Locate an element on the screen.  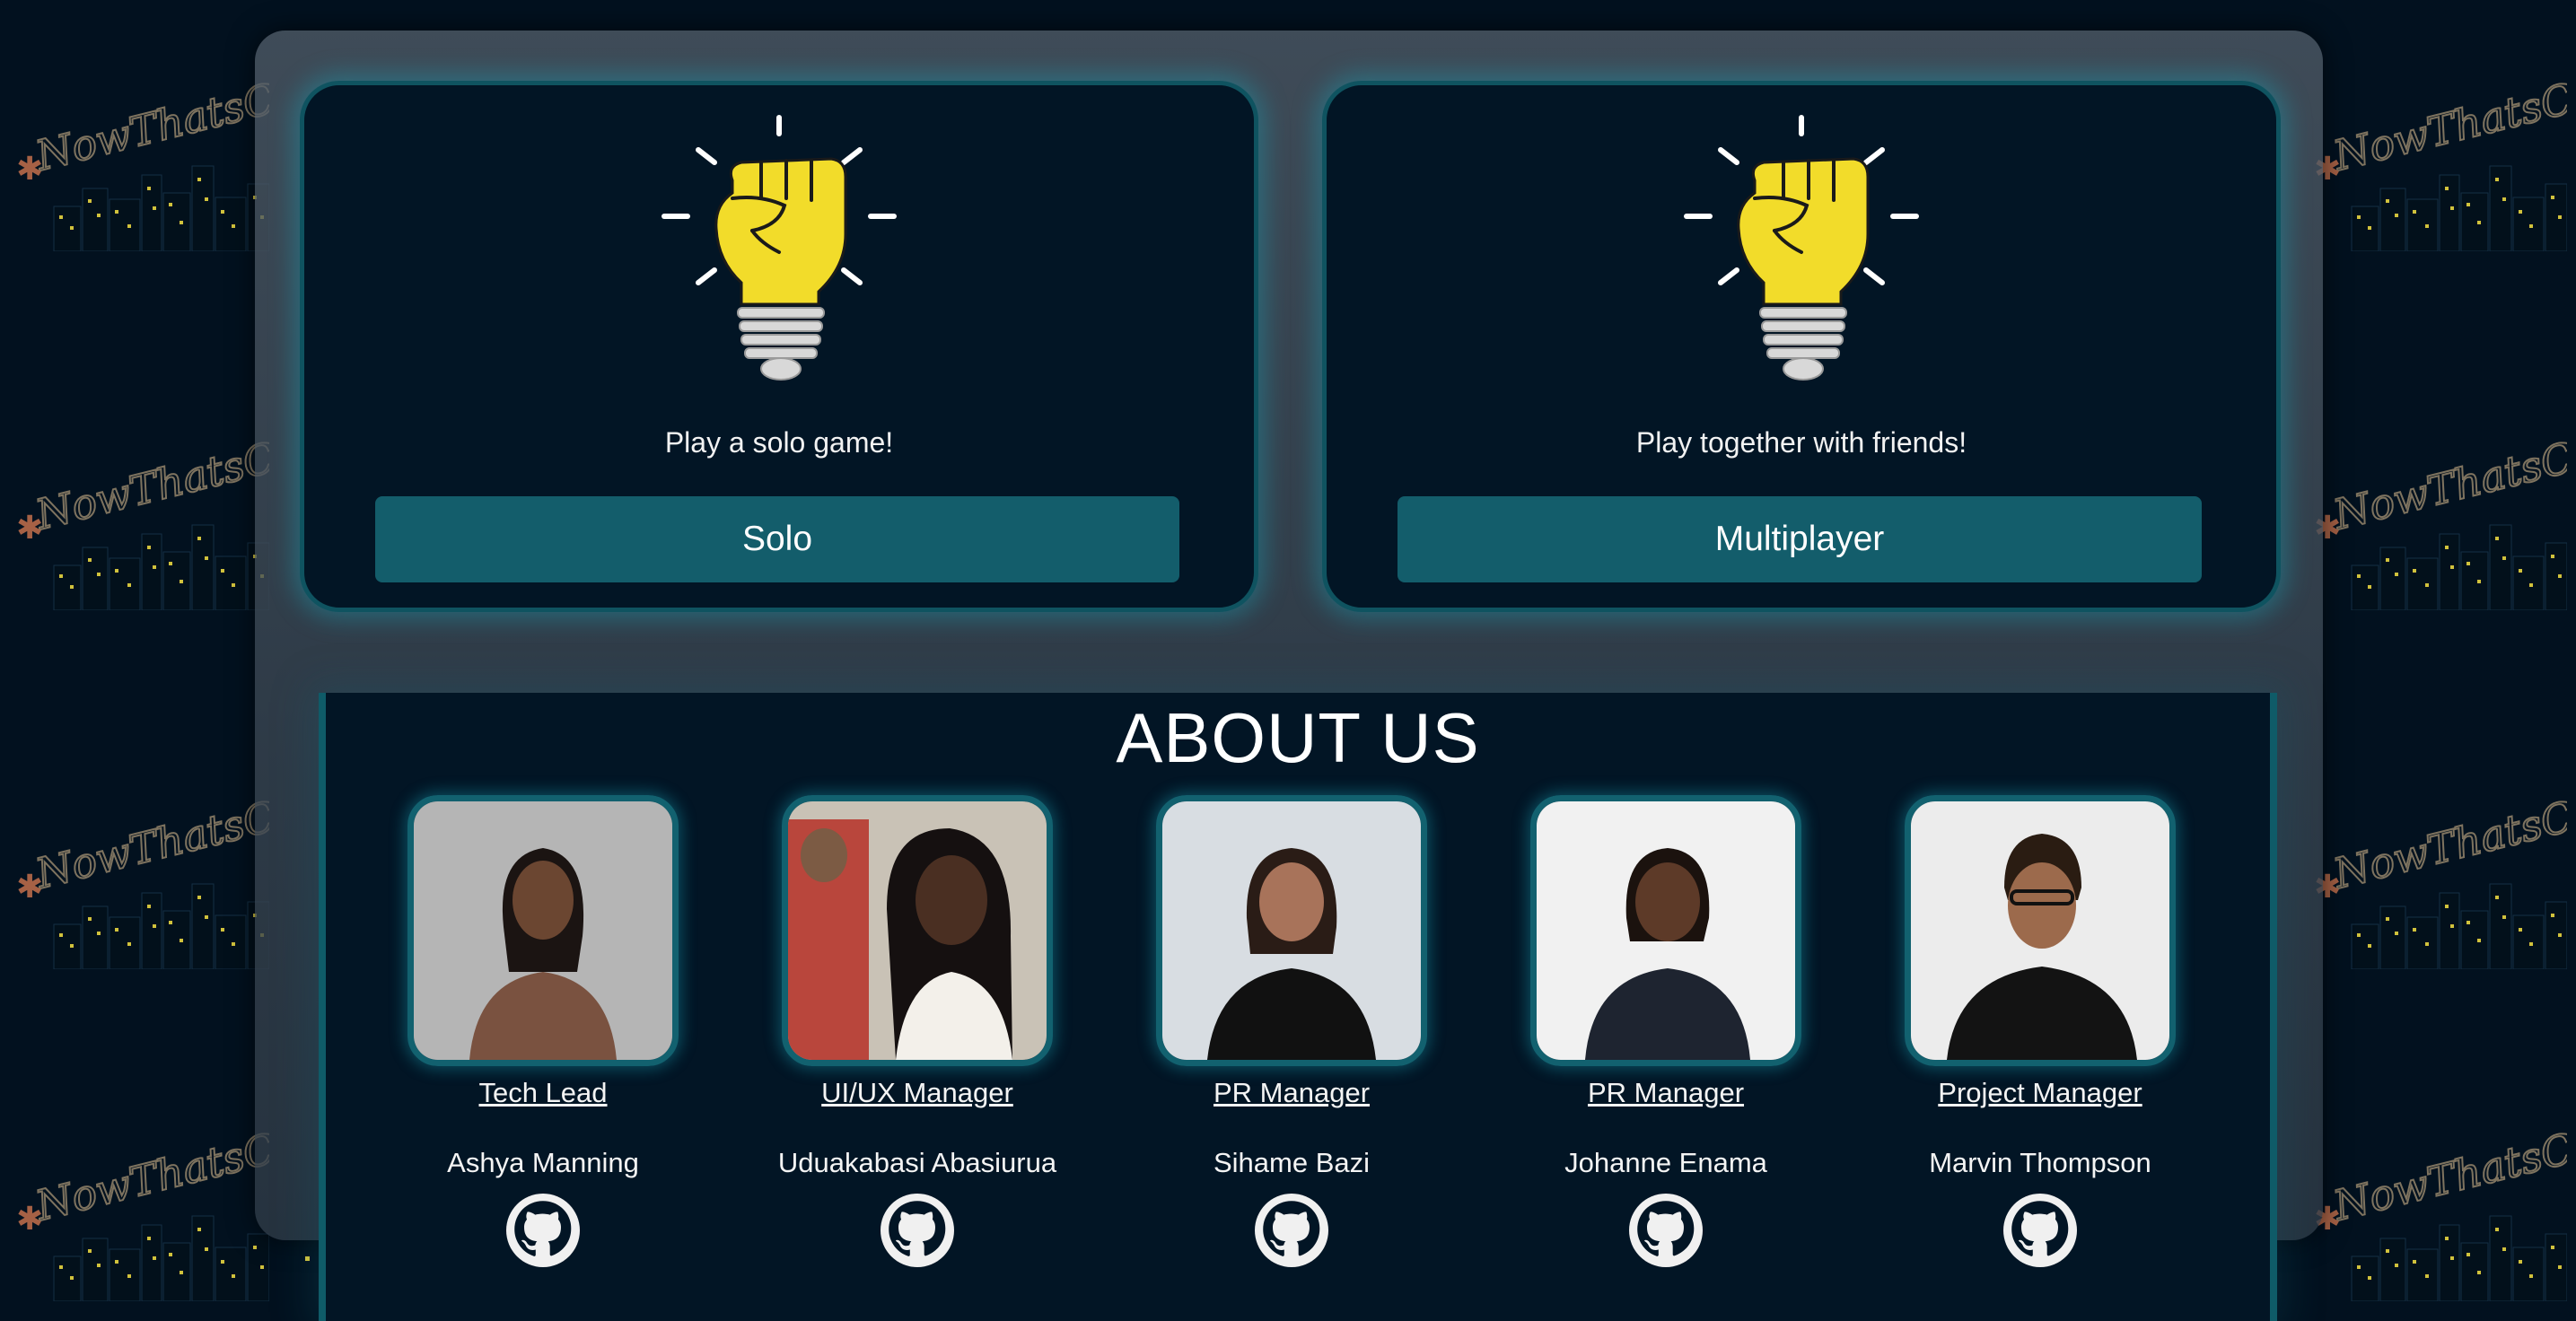
multiplayer-mode-card: Play together with friends! Multiplayer is located at coordinates (1801, 346).